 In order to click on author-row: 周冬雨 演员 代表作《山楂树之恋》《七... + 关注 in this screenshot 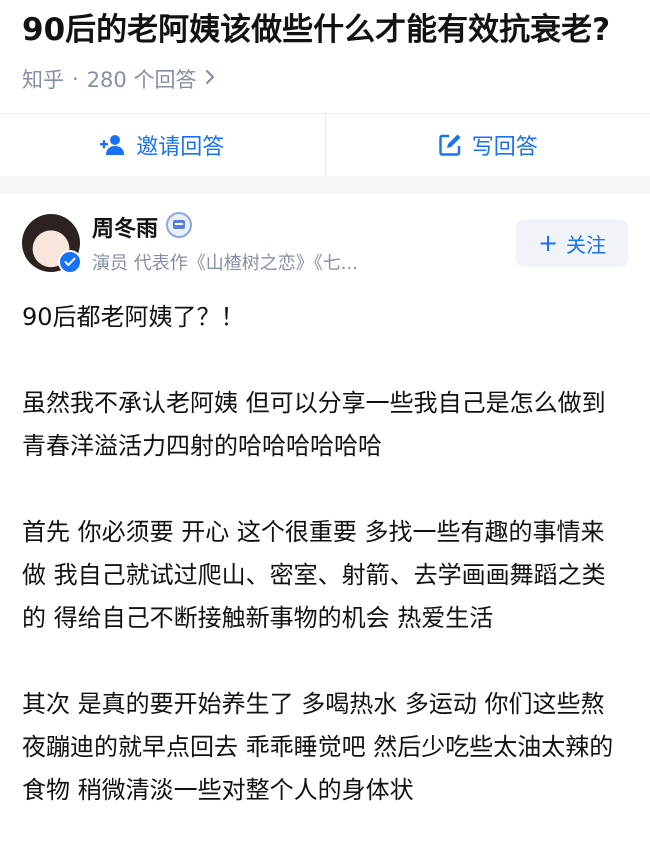, I will do `click(325, 243)`.